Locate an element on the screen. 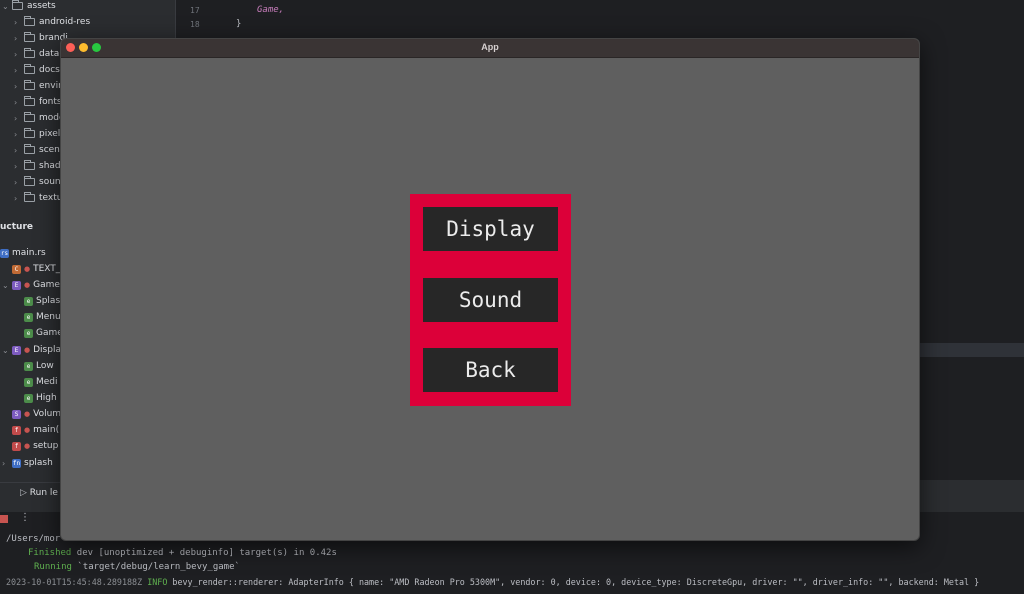 The height and width of the screenshot is (594, 1024). run-icon: ▷ is located at coordinates (25, 493).